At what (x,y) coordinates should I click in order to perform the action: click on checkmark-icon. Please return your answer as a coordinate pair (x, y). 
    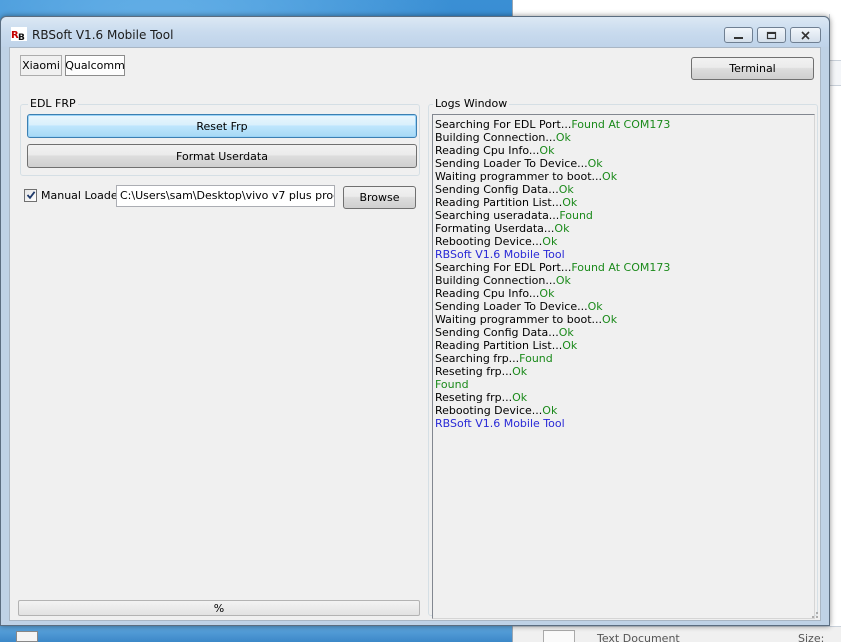
    Looking at the image, I should click on (30, 195).